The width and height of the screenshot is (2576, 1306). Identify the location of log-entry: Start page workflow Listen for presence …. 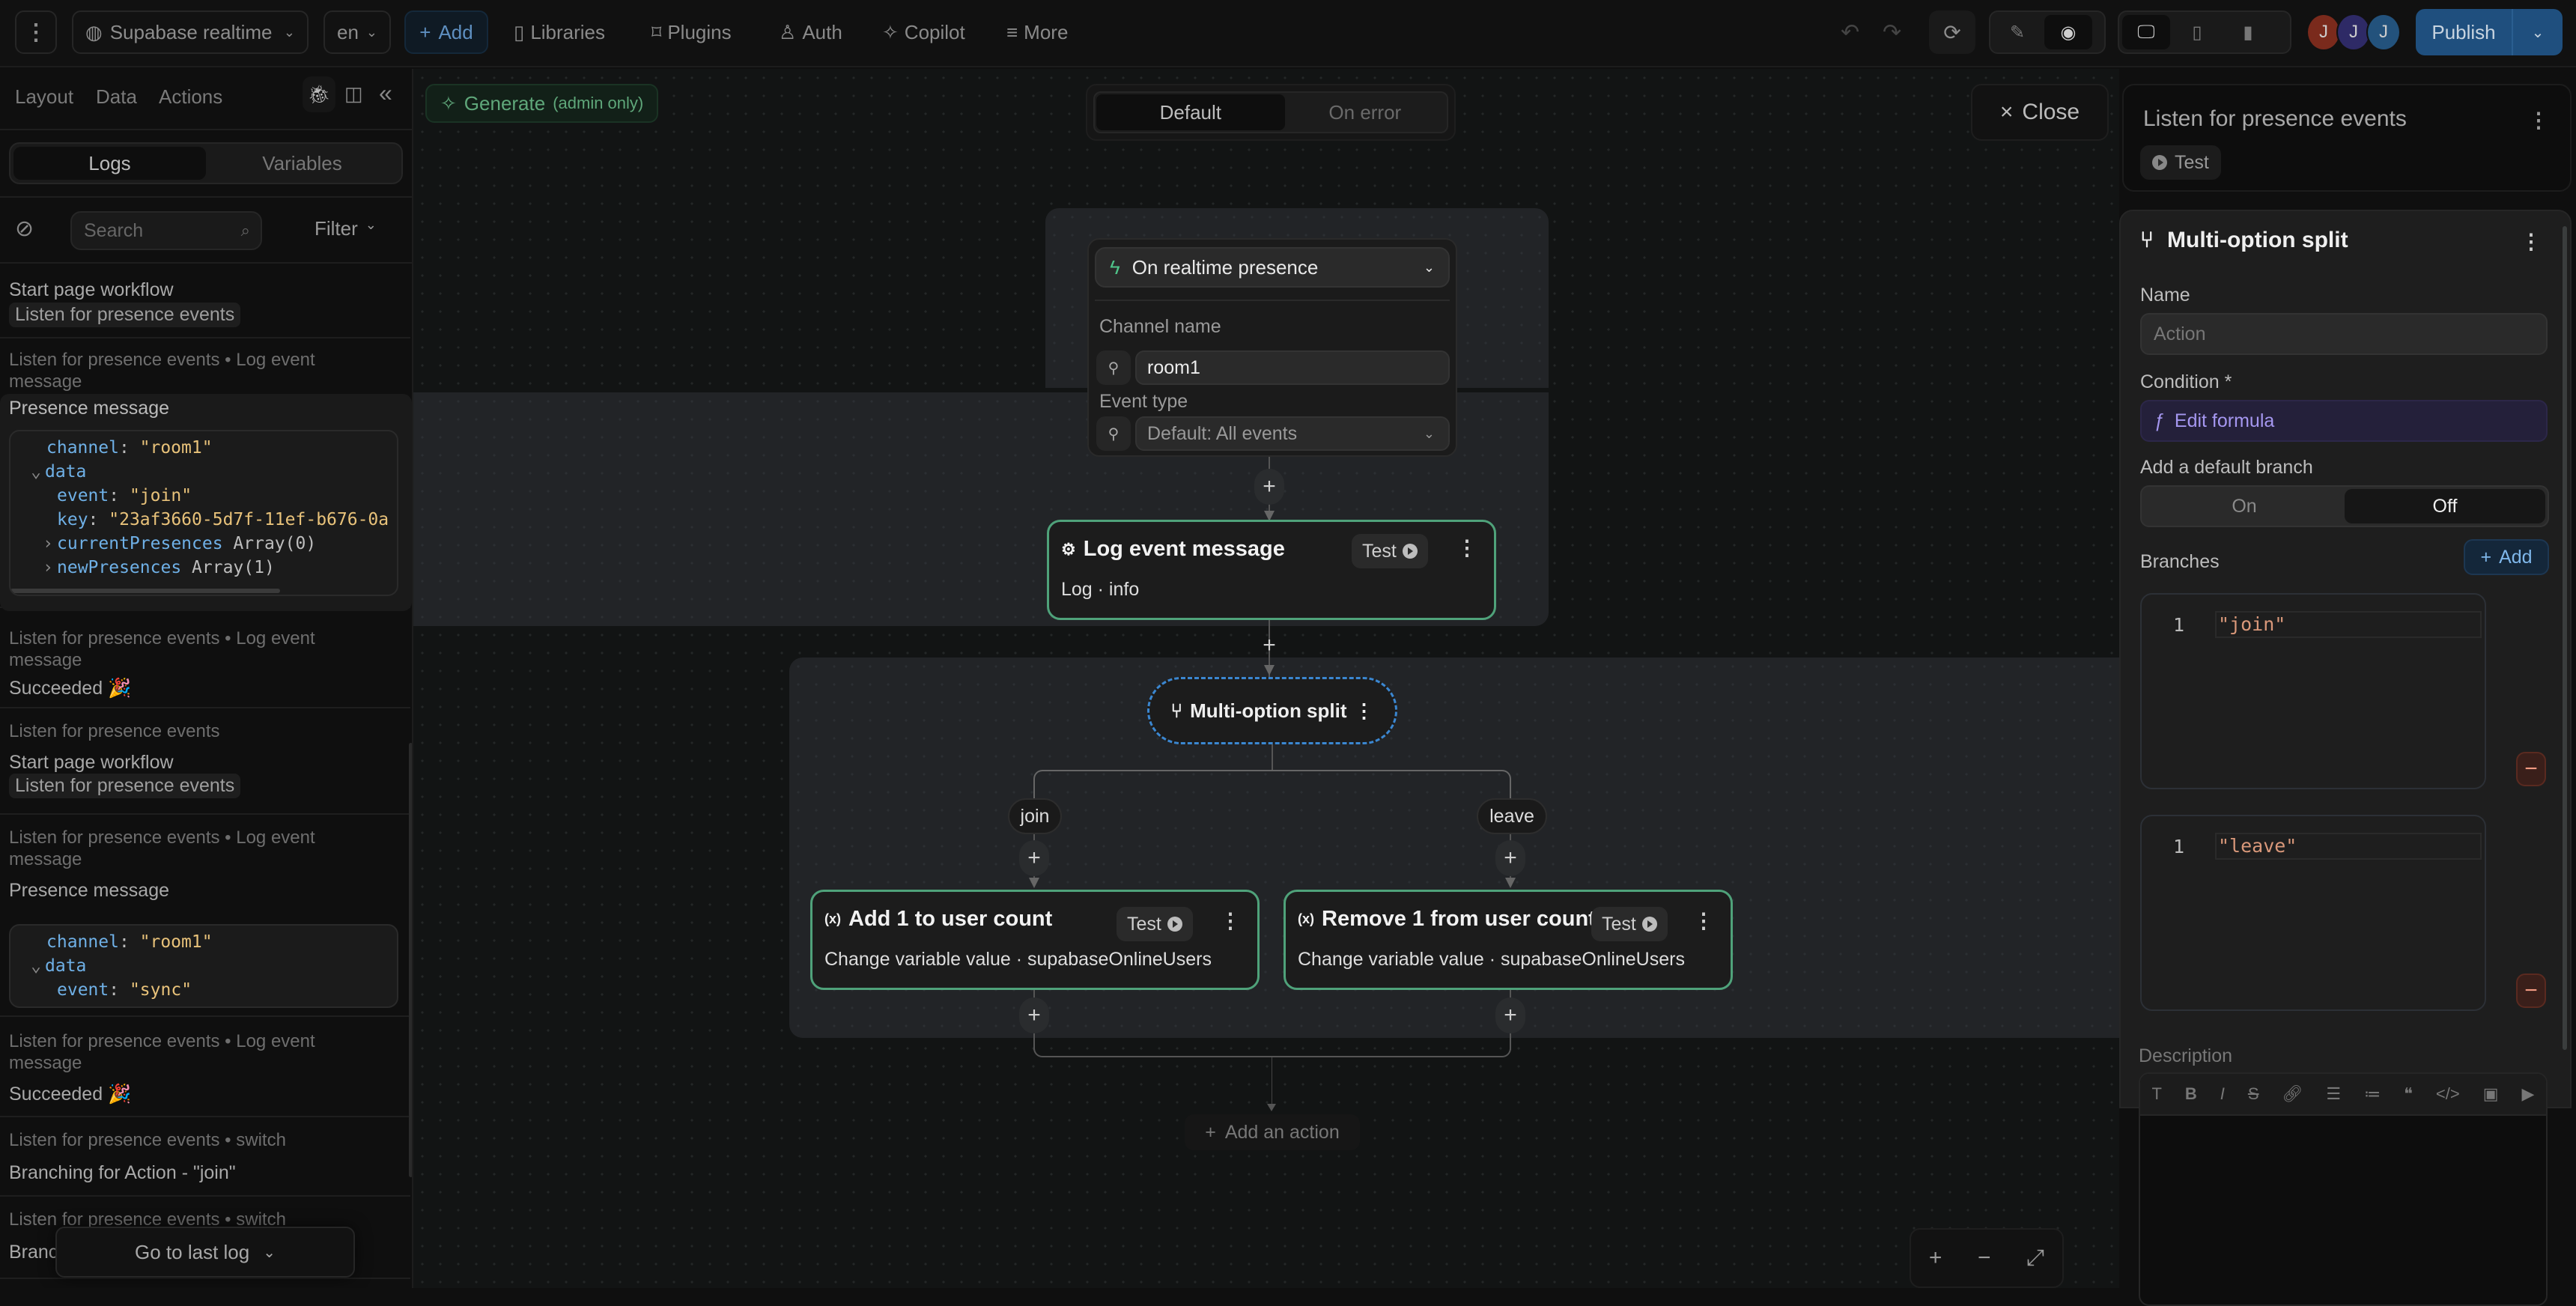
(205, 304).